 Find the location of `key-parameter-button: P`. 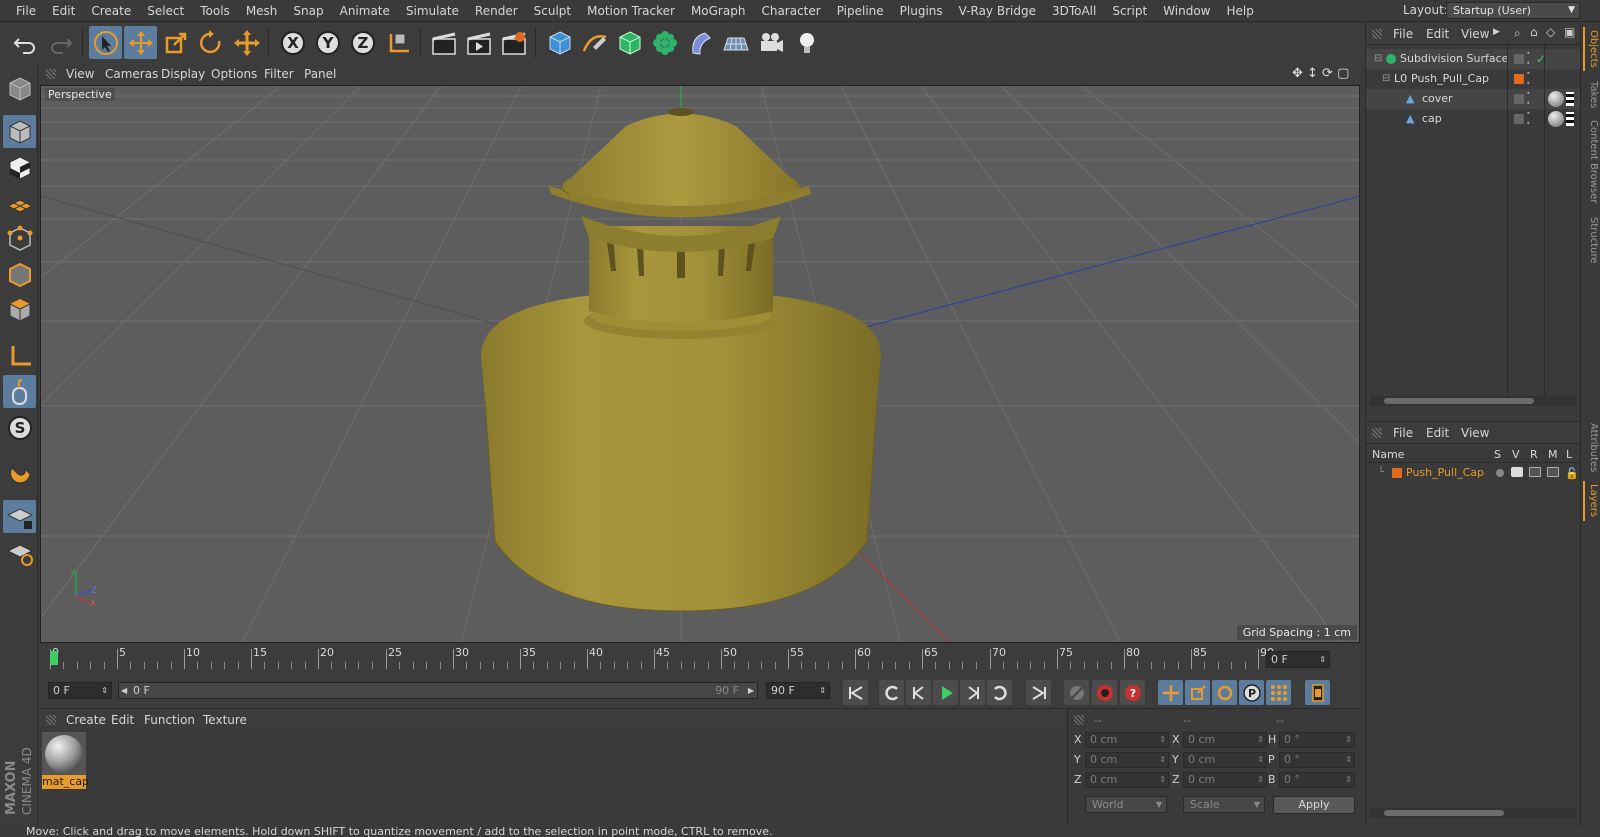

key-parameter-button: P is located at coordinates (1251, 692).